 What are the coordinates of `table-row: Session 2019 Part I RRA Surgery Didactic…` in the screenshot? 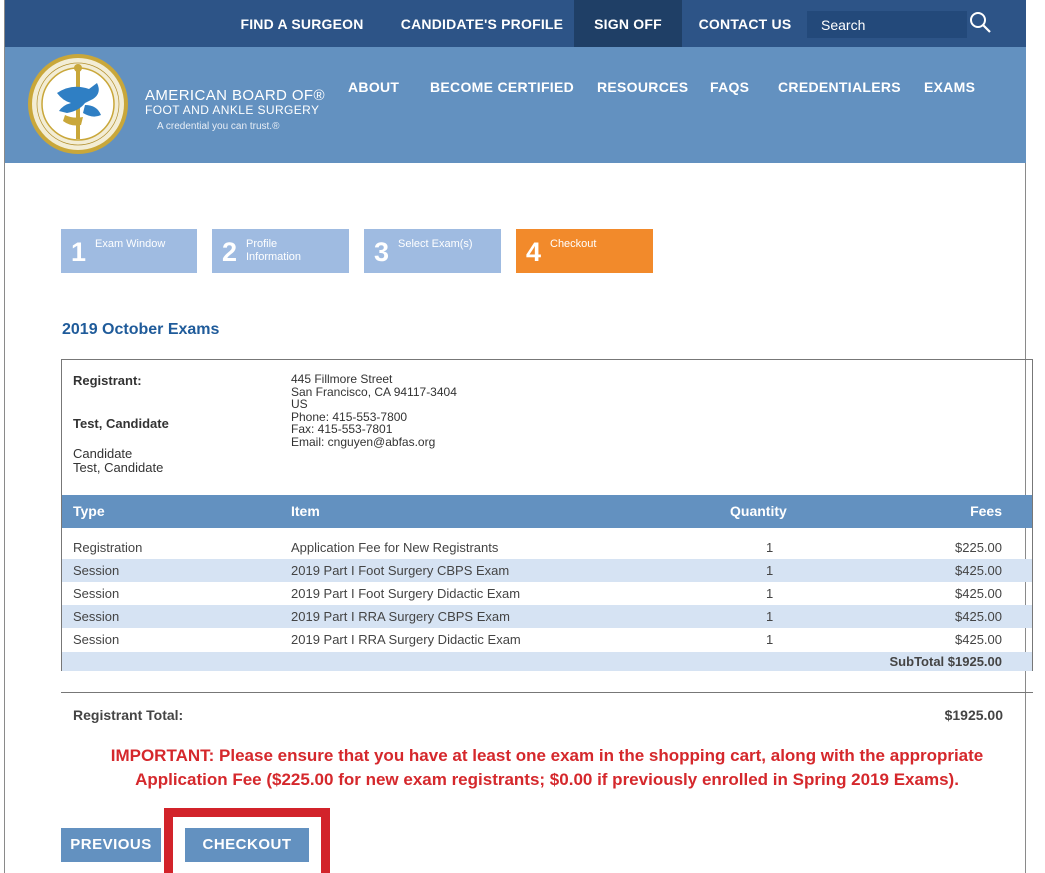 It's located at (547, 639).